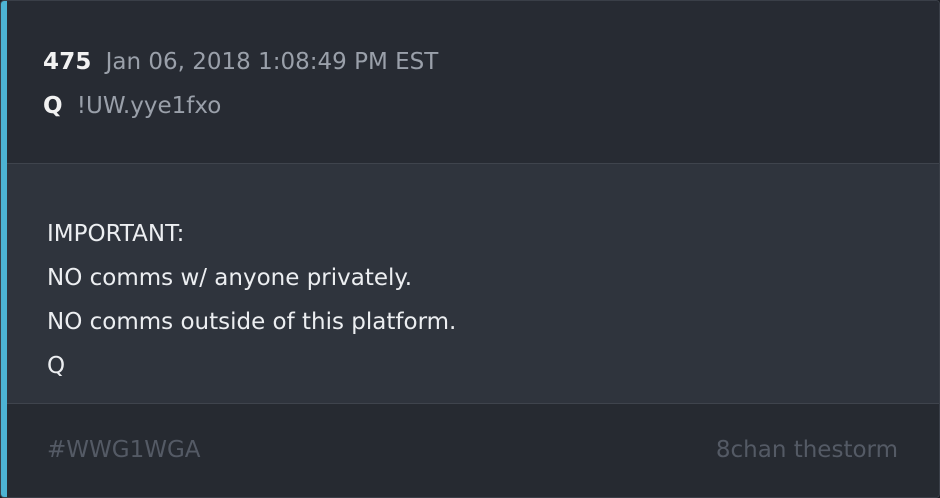 This screenshot has height=498, width=940. I want to click on source-label: 8chan thestorm, so click(806, 450).